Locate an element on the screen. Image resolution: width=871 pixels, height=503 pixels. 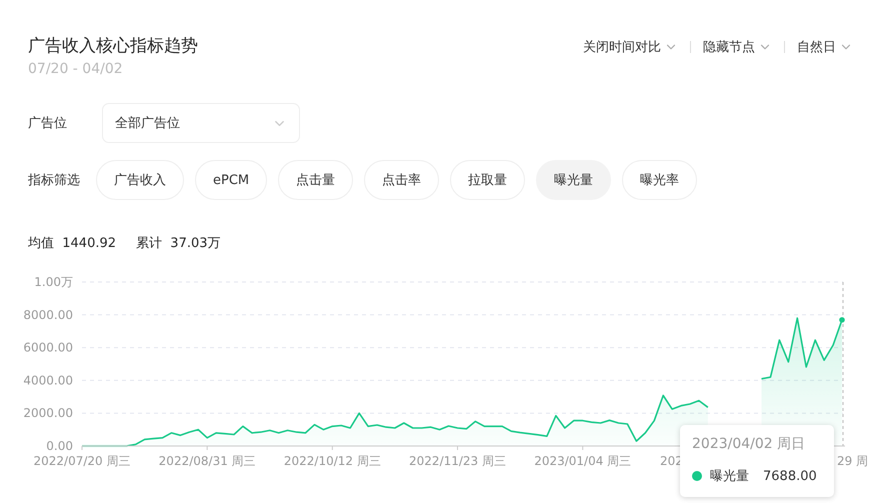
y-axis-label: 6000.00 is located at coordinates (48, 347).